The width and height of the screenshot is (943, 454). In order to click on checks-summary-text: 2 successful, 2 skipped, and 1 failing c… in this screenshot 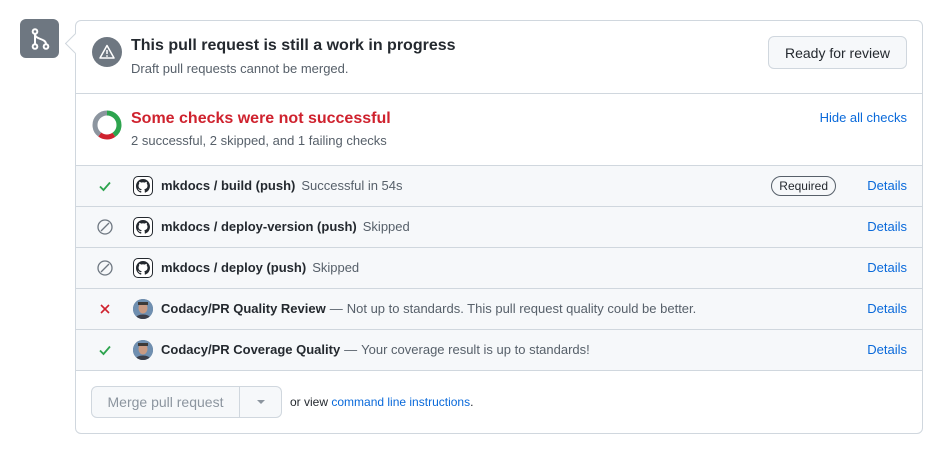, I will do `click(259, 140)`.